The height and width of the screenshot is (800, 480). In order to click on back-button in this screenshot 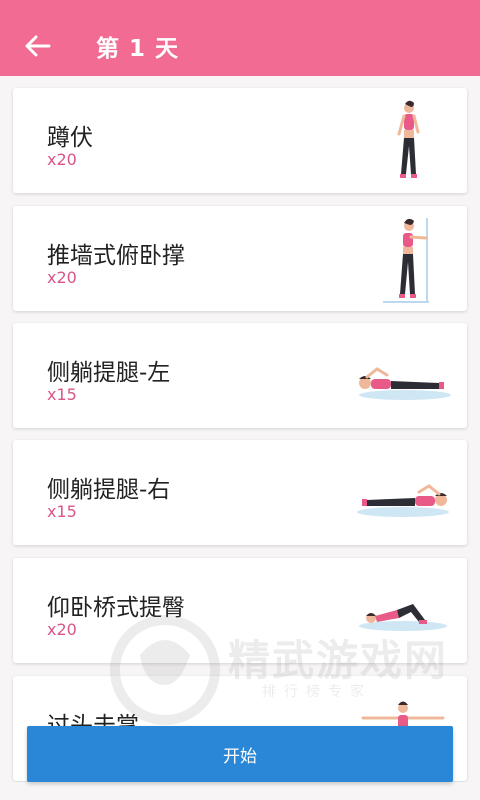, I will do `click(38, 46)`.